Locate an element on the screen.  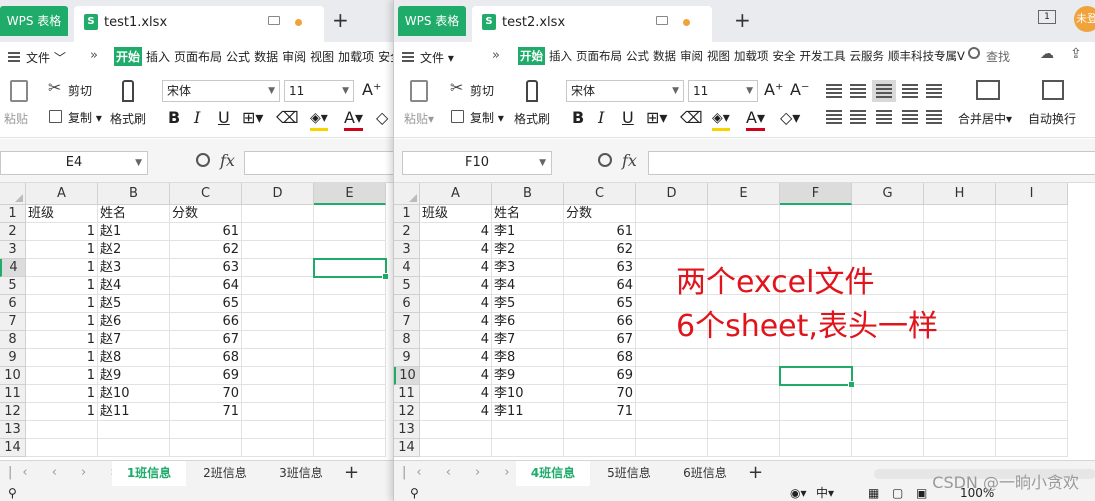
eraser-icon: ◇ is located at coordinates (382, 118).